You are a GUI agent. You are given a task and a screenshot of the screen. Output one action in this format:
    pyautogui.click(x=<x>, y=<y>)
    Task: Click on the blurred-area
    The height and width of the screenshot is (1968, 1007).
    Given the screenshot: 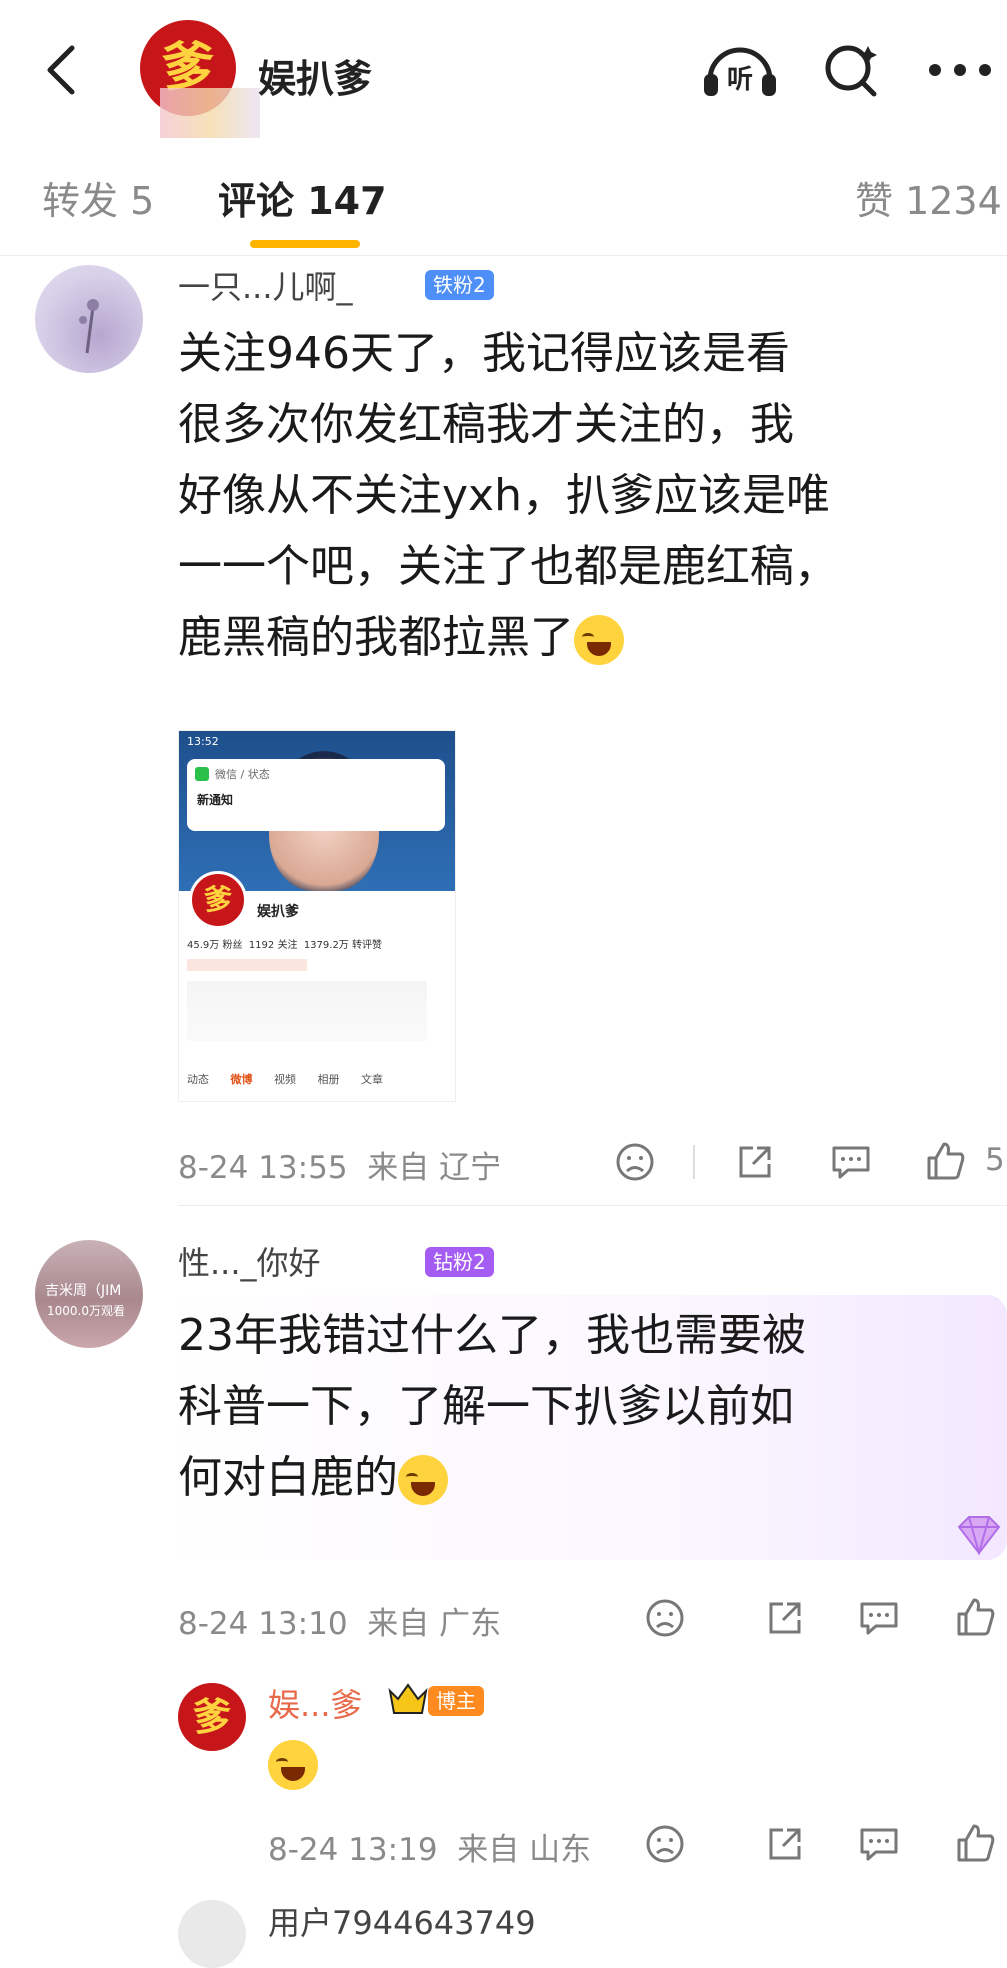 What is the action you would take?
    pyautogui.click(x=210, y=113)
    